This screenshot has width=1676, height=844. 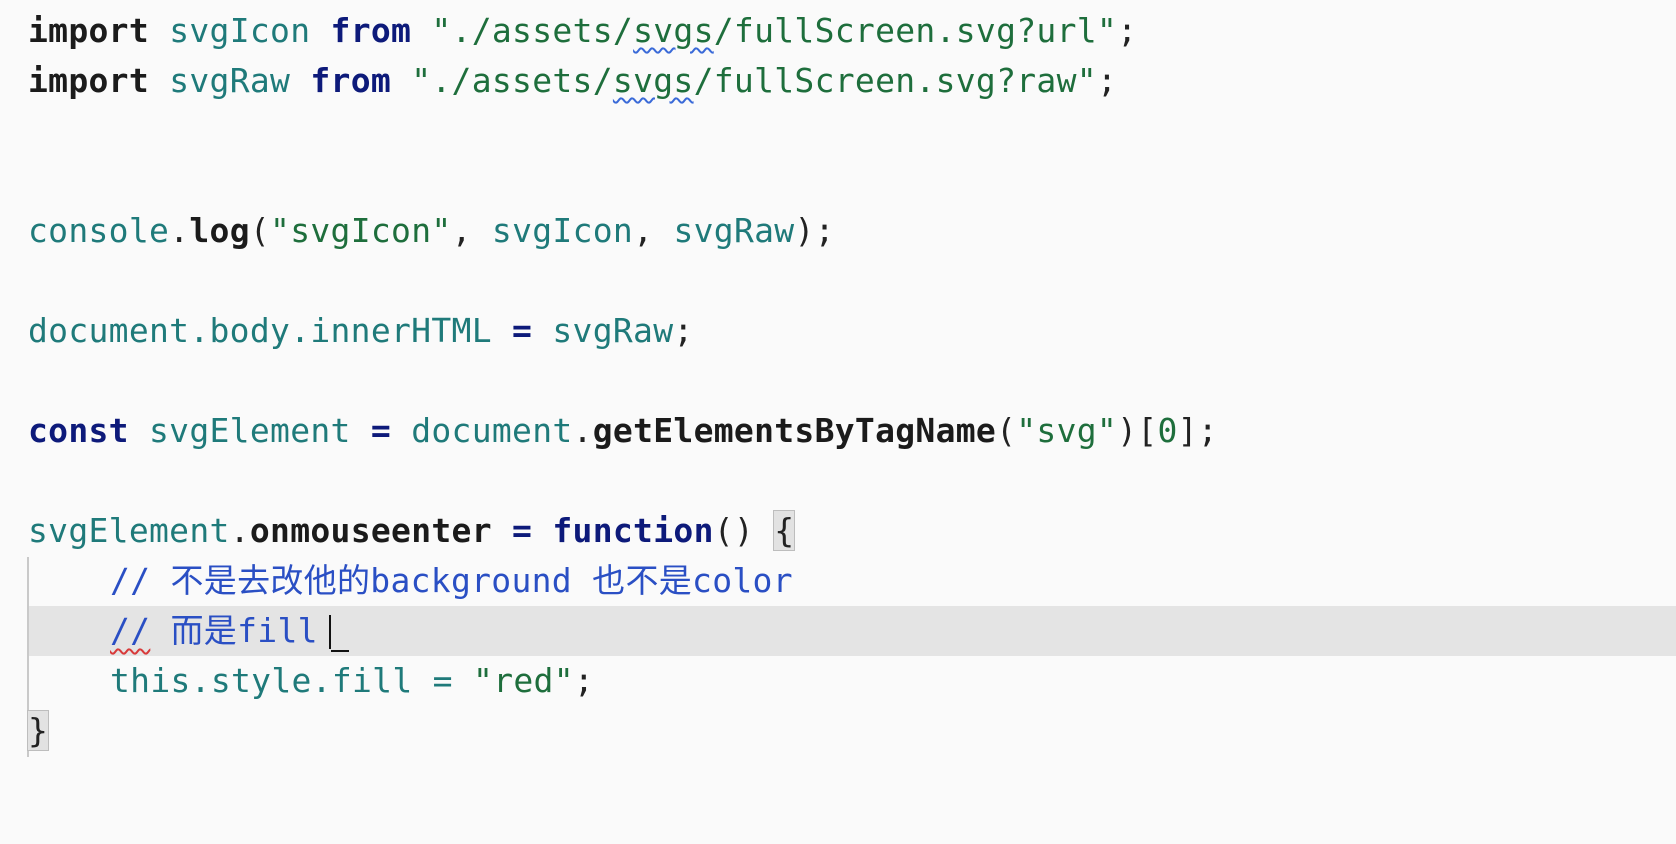 I want to click on code-line-comment-1: // 不是去改他的background 也不是color, so click(x=451, y=581).